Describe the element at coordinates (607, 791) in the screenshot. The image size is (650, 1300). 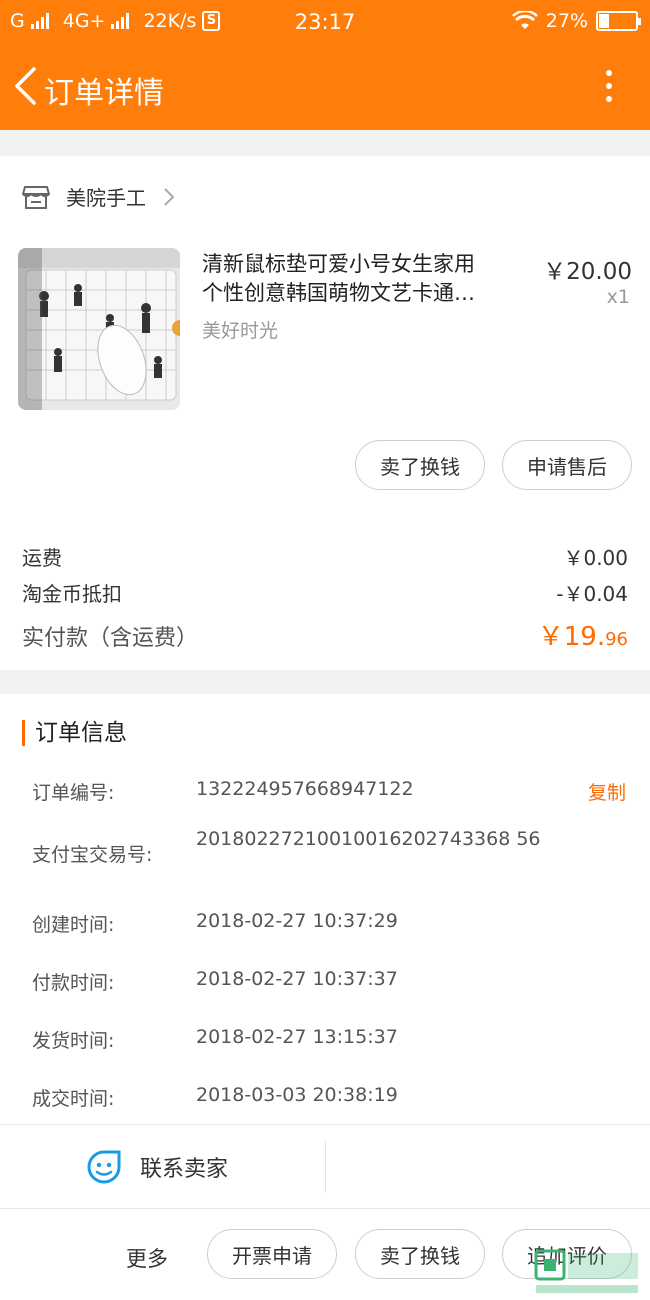
I see `copy-button: 复制` at that location.